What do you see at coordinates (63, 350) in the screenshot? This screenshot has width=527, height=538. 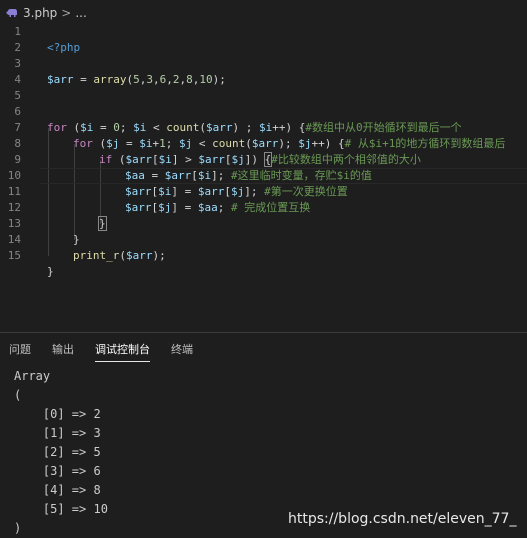 I see `tab-output: 输出` at bounding box center [63, 350].